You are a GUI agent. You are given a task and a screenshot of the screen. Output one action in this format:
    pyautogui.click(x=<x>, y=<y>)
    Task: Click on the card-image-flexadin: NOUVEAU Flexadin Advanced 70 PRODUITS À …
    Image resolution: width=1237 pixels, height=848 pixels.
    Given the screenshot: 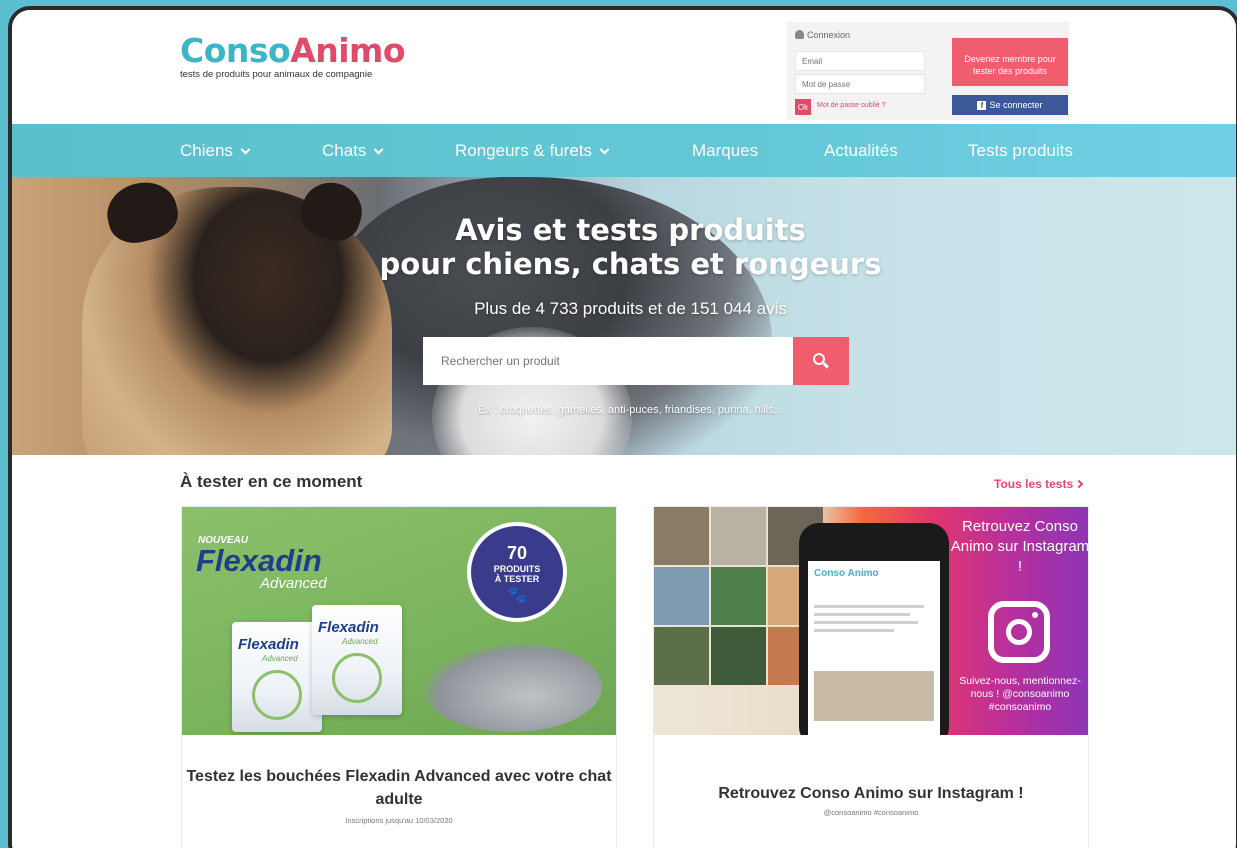 What is the action you would take?
    pyautogui.click(x=399, y=621)
    